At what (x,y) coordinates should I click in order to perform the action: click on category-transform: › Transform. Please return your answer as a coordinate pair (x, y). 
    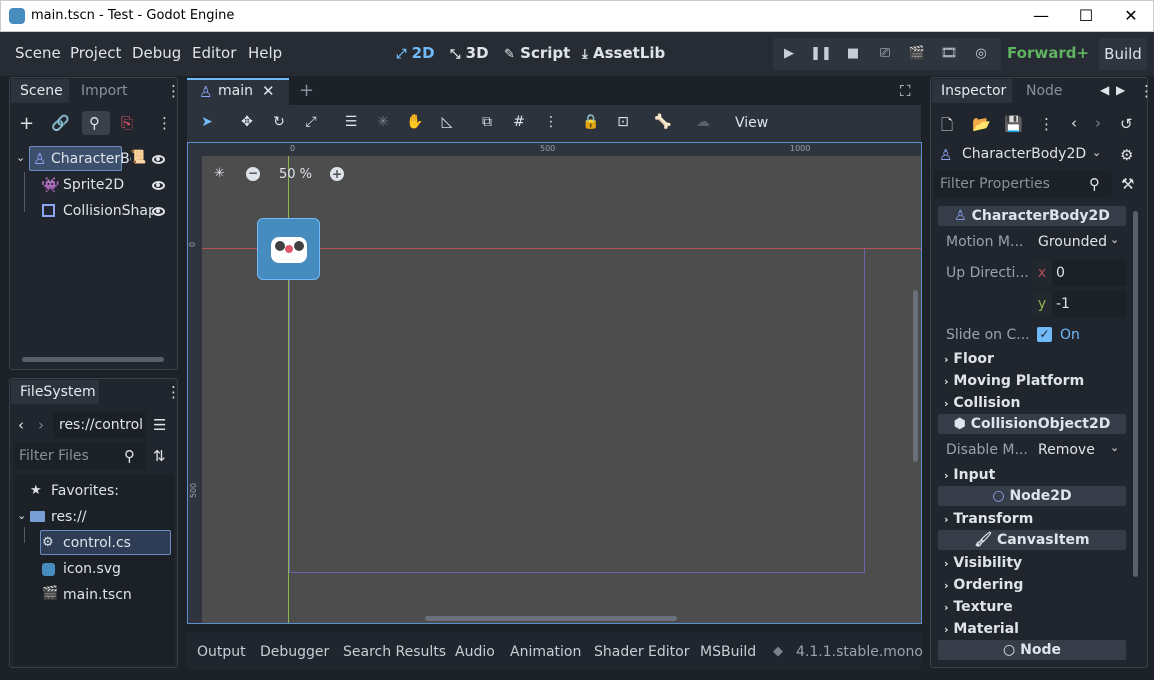
    Looking at the image, I should click on (988, 519).